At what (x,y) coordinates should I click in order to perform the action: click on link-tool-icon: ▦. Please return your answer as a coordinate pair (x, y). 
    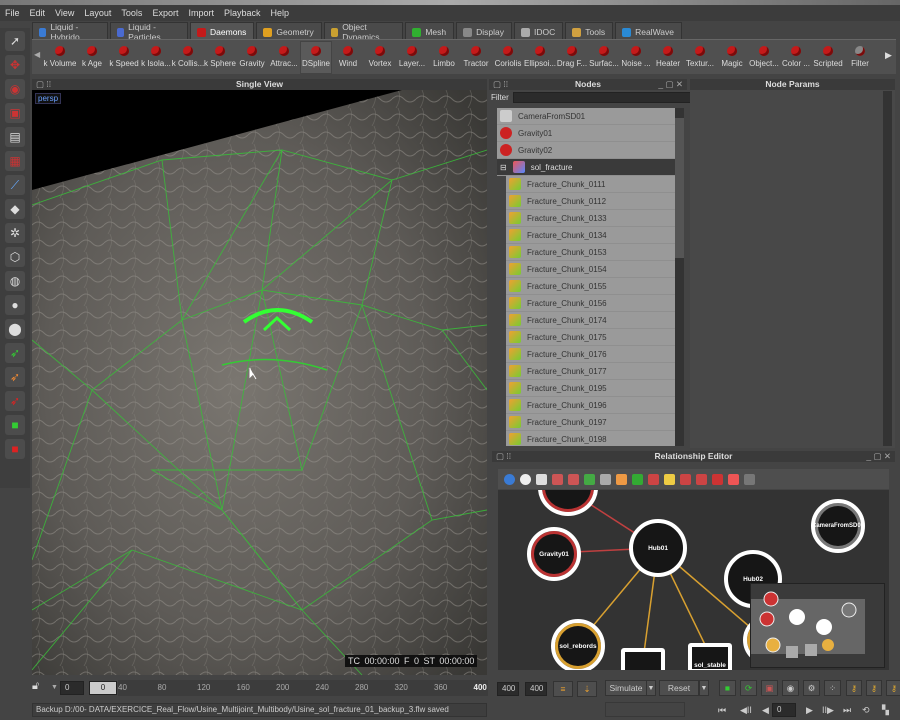
    Looking at the image, I should click on (15, 161).